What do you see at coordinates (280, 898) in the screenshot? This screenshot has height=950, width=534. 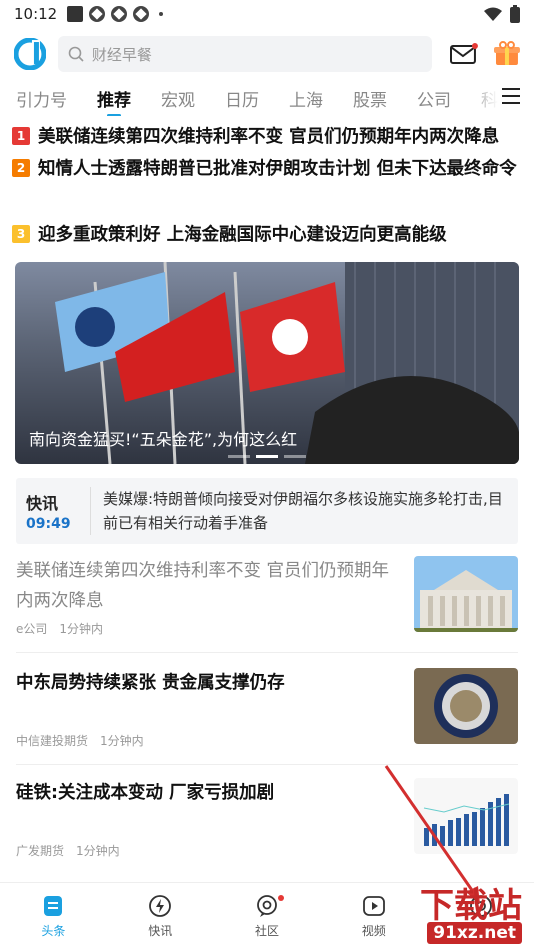 I see `notification-dot` at bounding box center [280, 898].